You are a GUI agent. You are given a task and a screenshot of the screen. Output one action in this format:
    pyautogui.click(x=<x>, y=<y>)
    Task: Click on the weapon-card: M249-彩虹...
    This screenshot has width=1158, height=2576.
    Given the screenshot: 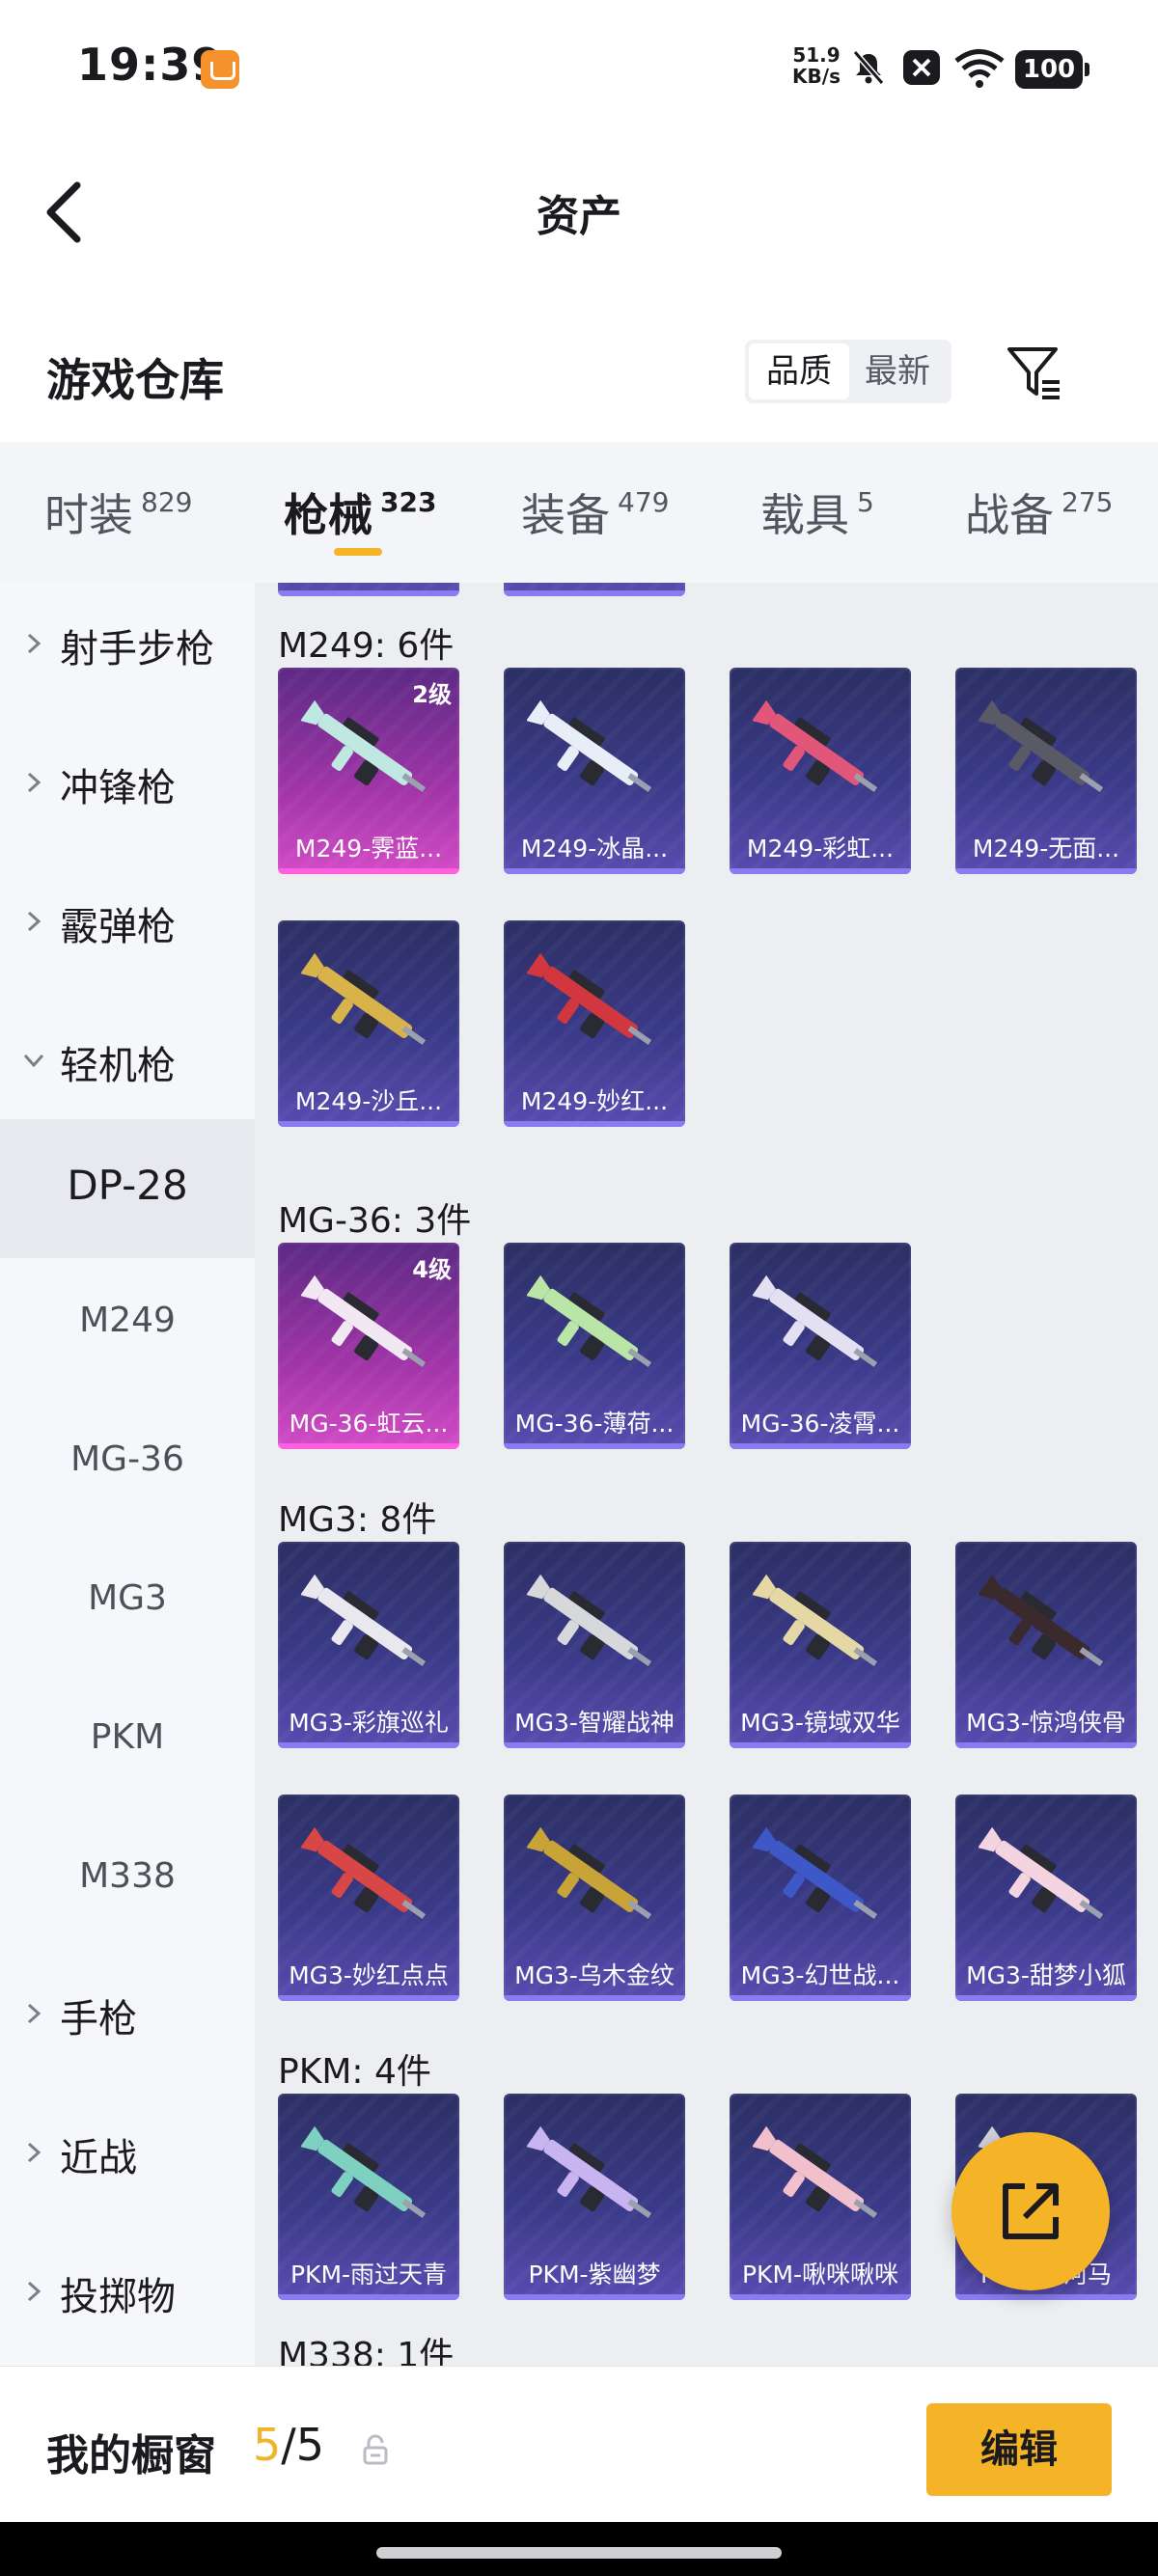 What is the action you would take?
    pyautogui.click(x=820, y=771)
    